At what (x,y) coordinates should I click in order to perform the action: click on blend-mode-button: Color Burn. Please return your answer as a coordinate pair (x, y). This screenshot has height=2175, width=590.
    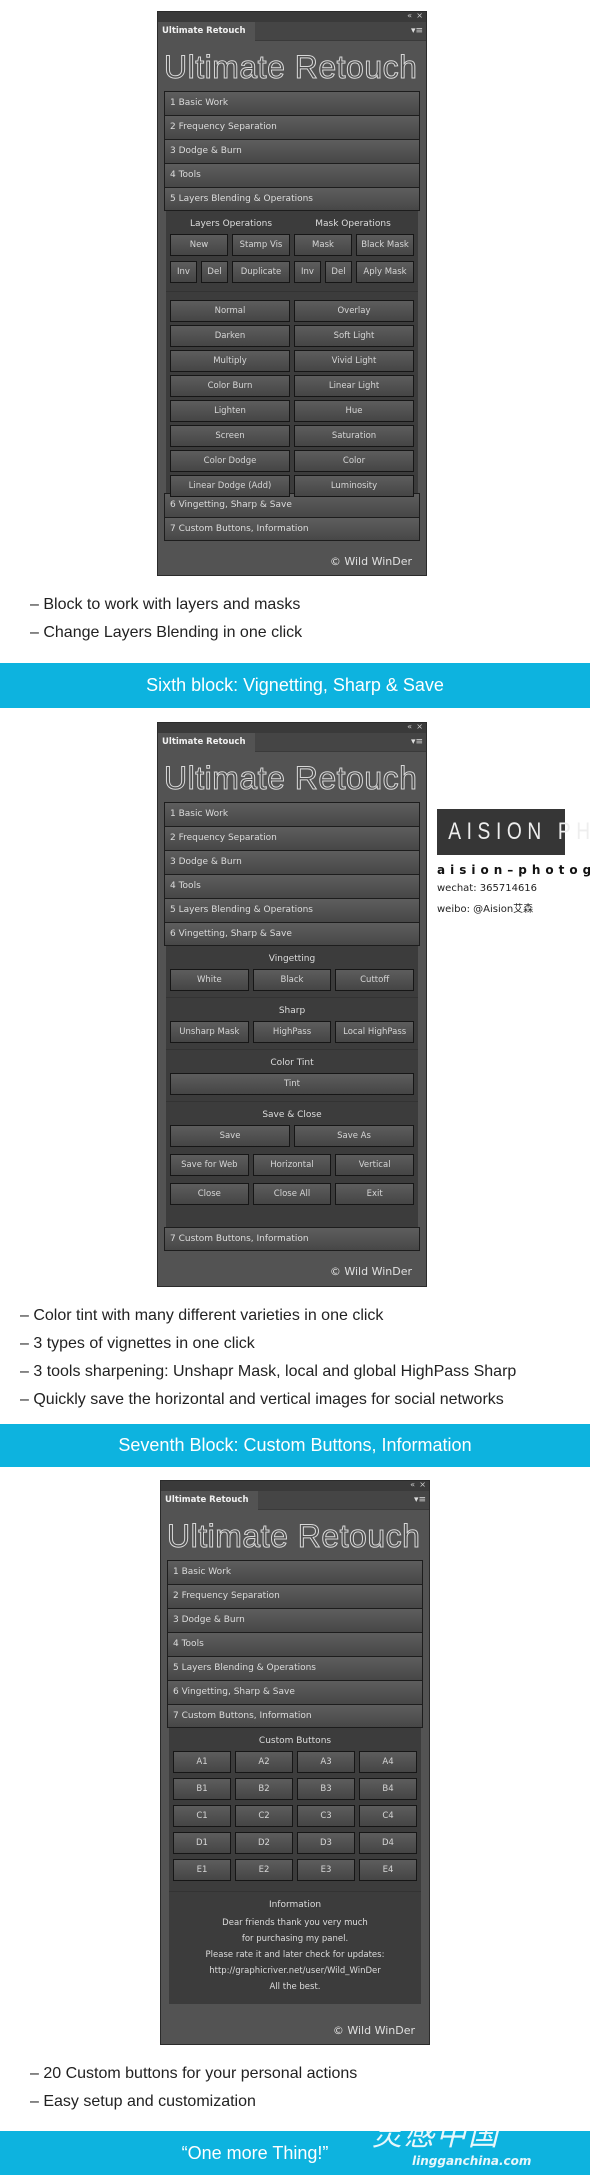
    Looking at the image, I should click on (230, 386).